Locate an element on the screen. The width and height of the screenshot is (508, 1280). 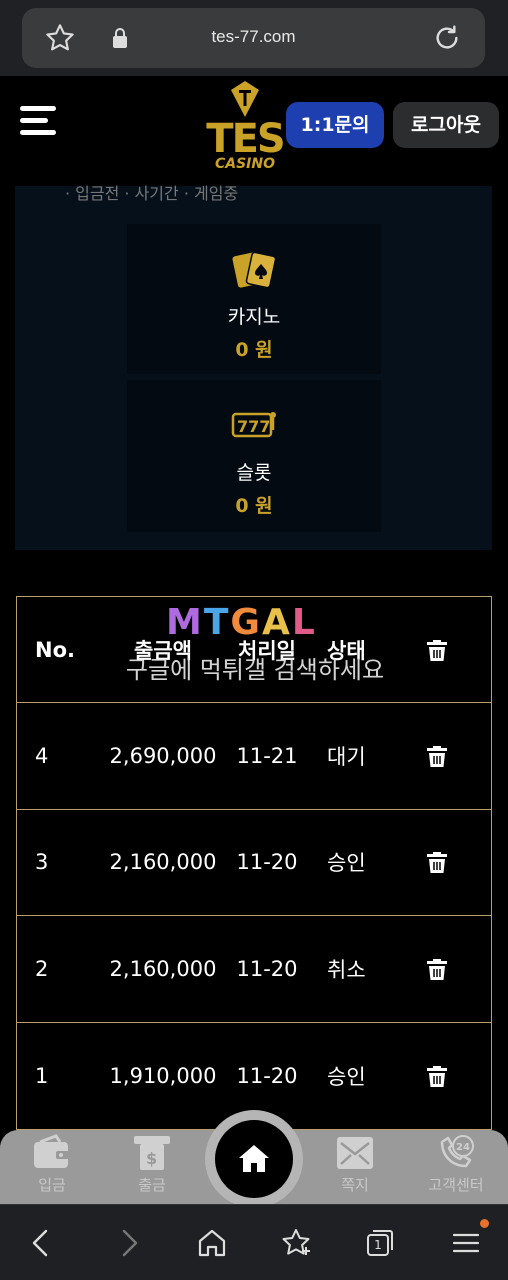
back-arrow-icon is located at coordinates (42, 1243).